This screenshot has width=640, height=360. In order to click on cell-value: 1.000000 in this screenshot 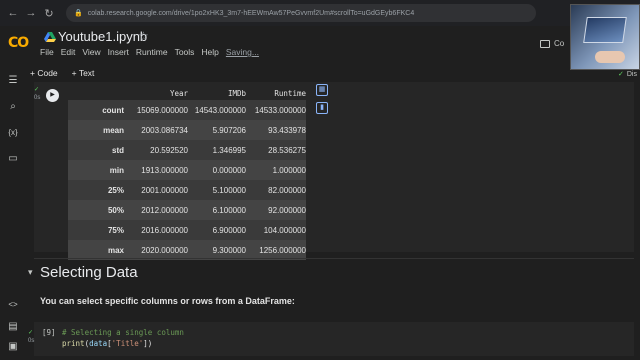, I will do `click(289, 170)`.